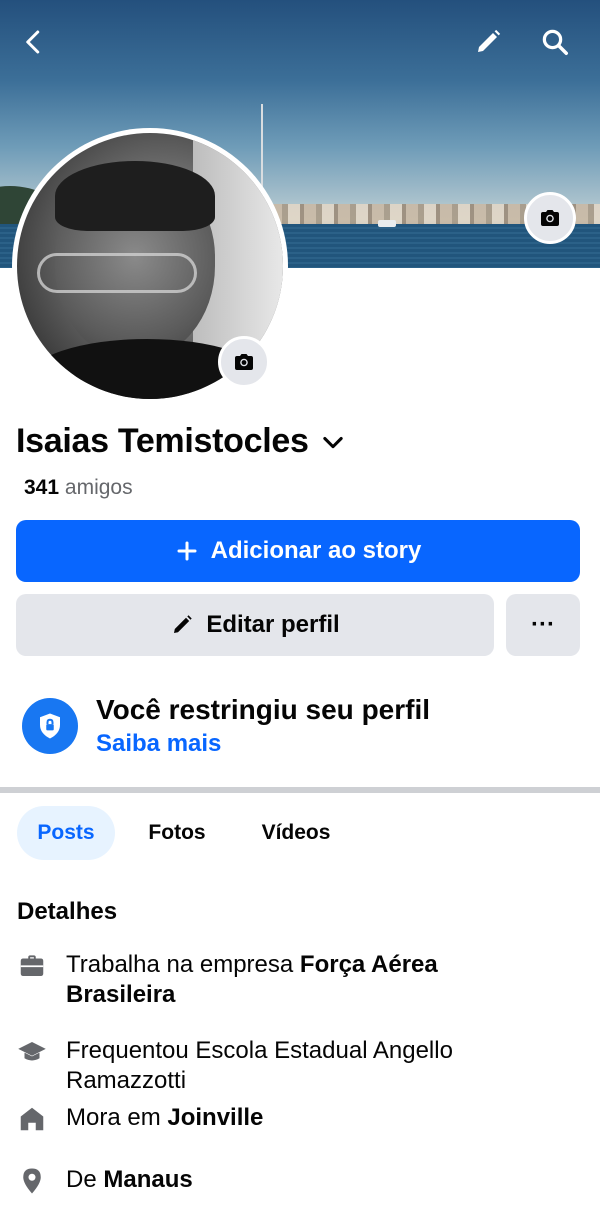 Image resolution: width=600 pixels, height=1228 pixels. Describe the element at coordinates (66, 833) in the screenshot. I see `tab-posts: Posts` at that location.